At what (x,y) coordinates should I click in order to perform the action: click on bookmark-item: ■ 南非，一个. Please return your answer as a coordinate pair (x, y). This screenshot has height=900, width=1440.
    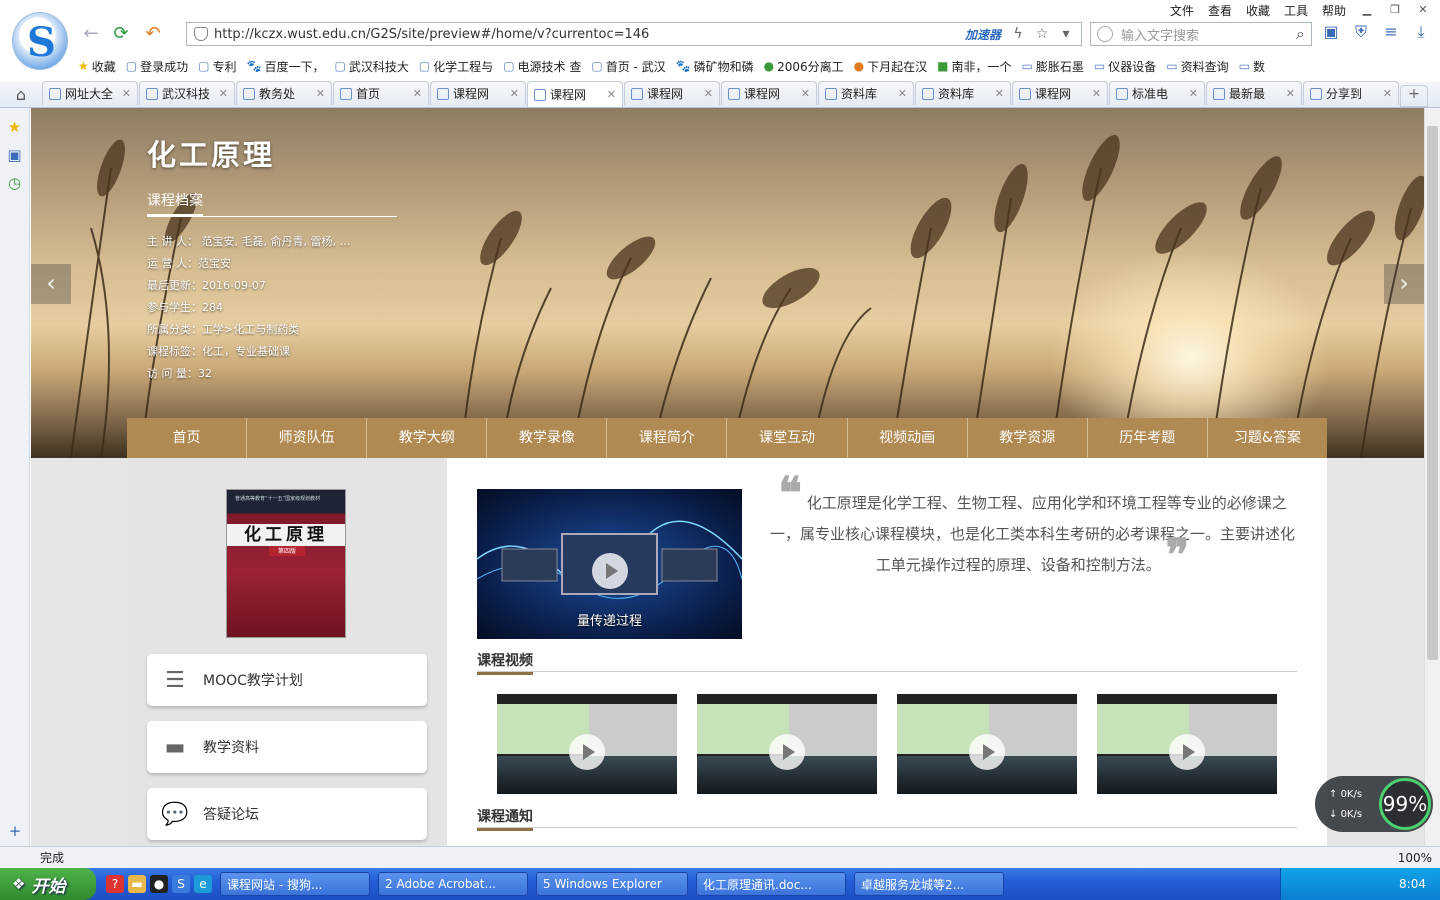
    Looking at the image, I should click on (974, 66).